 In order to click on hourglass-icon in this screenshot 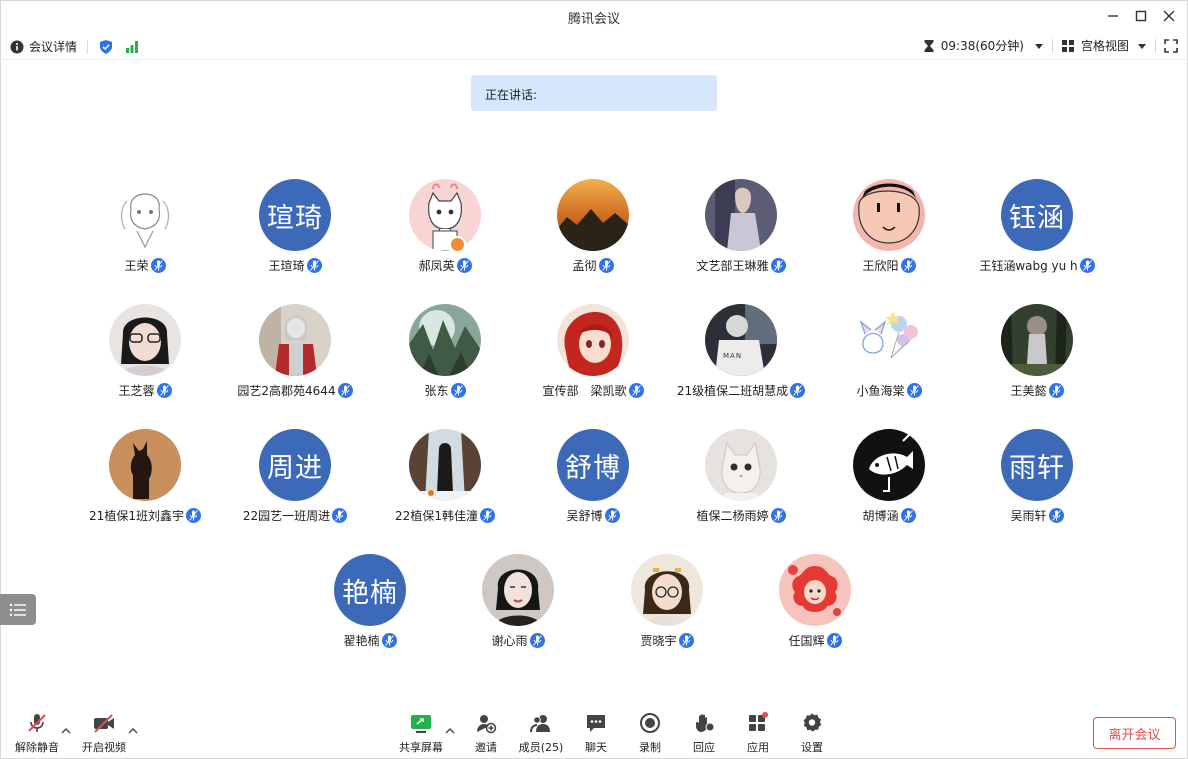, I will do `click(929, 45)`.